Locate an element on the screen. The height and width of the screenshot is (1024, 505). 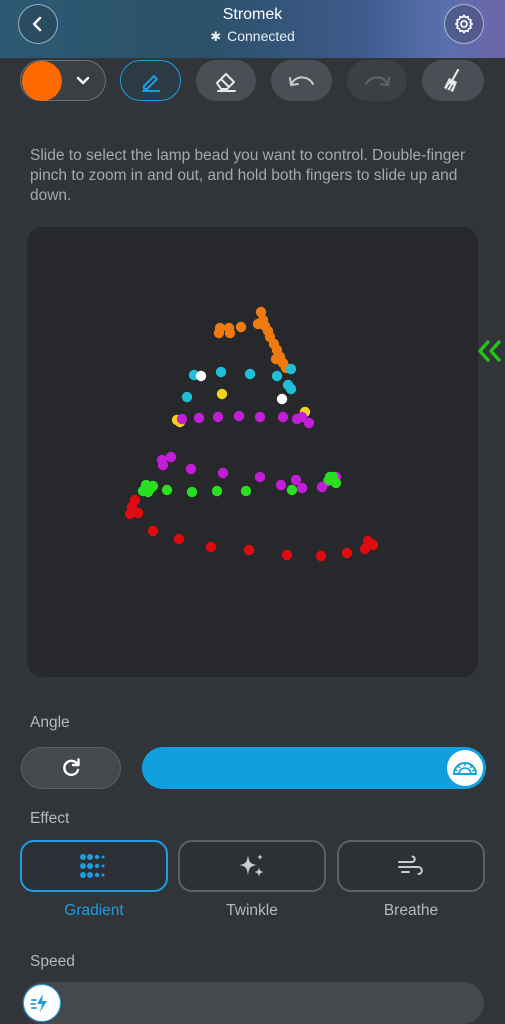
angle-label: Angle is located at coordinates (50, 722).